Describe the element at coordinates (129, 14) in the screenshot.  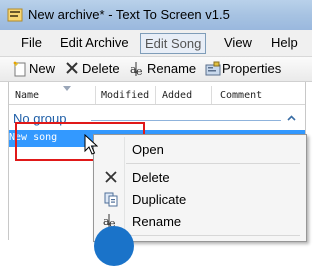
I see `window-title: New archive* - Text To Screen v1.5` at that location.